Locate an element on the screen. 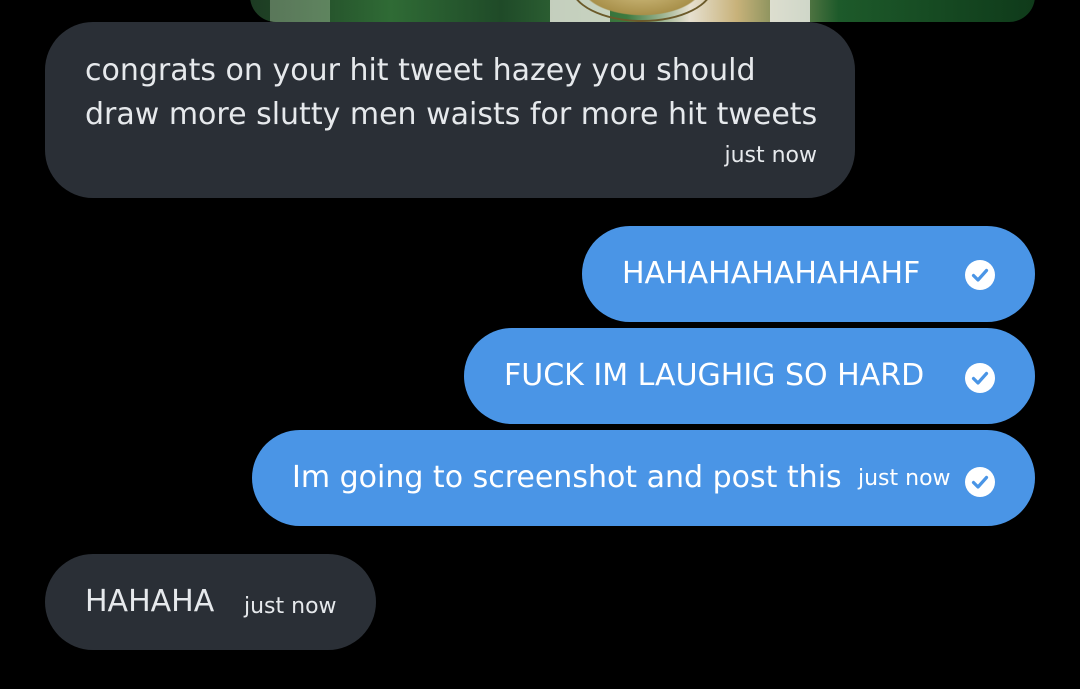 The width and height of the screenshot is (1080, 689). shared-image-preview is located at coordinates (642, 11).